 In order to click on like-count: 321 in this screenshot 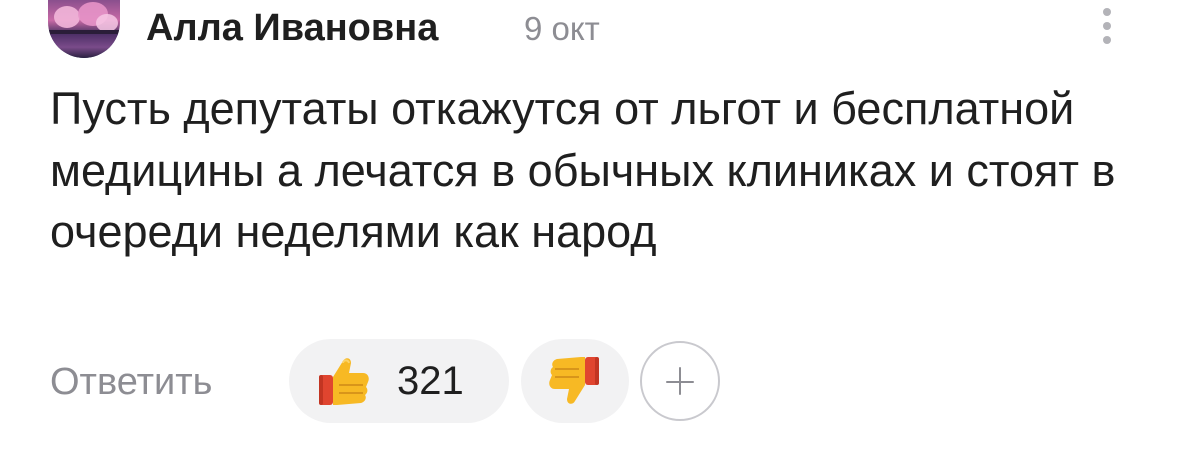, I will do `click(430, 381)`.